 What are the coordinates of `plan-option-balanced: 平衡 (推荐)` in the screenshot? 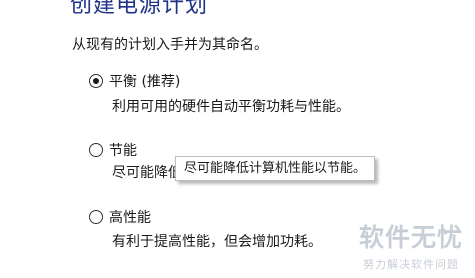 It's located at (134, 81).